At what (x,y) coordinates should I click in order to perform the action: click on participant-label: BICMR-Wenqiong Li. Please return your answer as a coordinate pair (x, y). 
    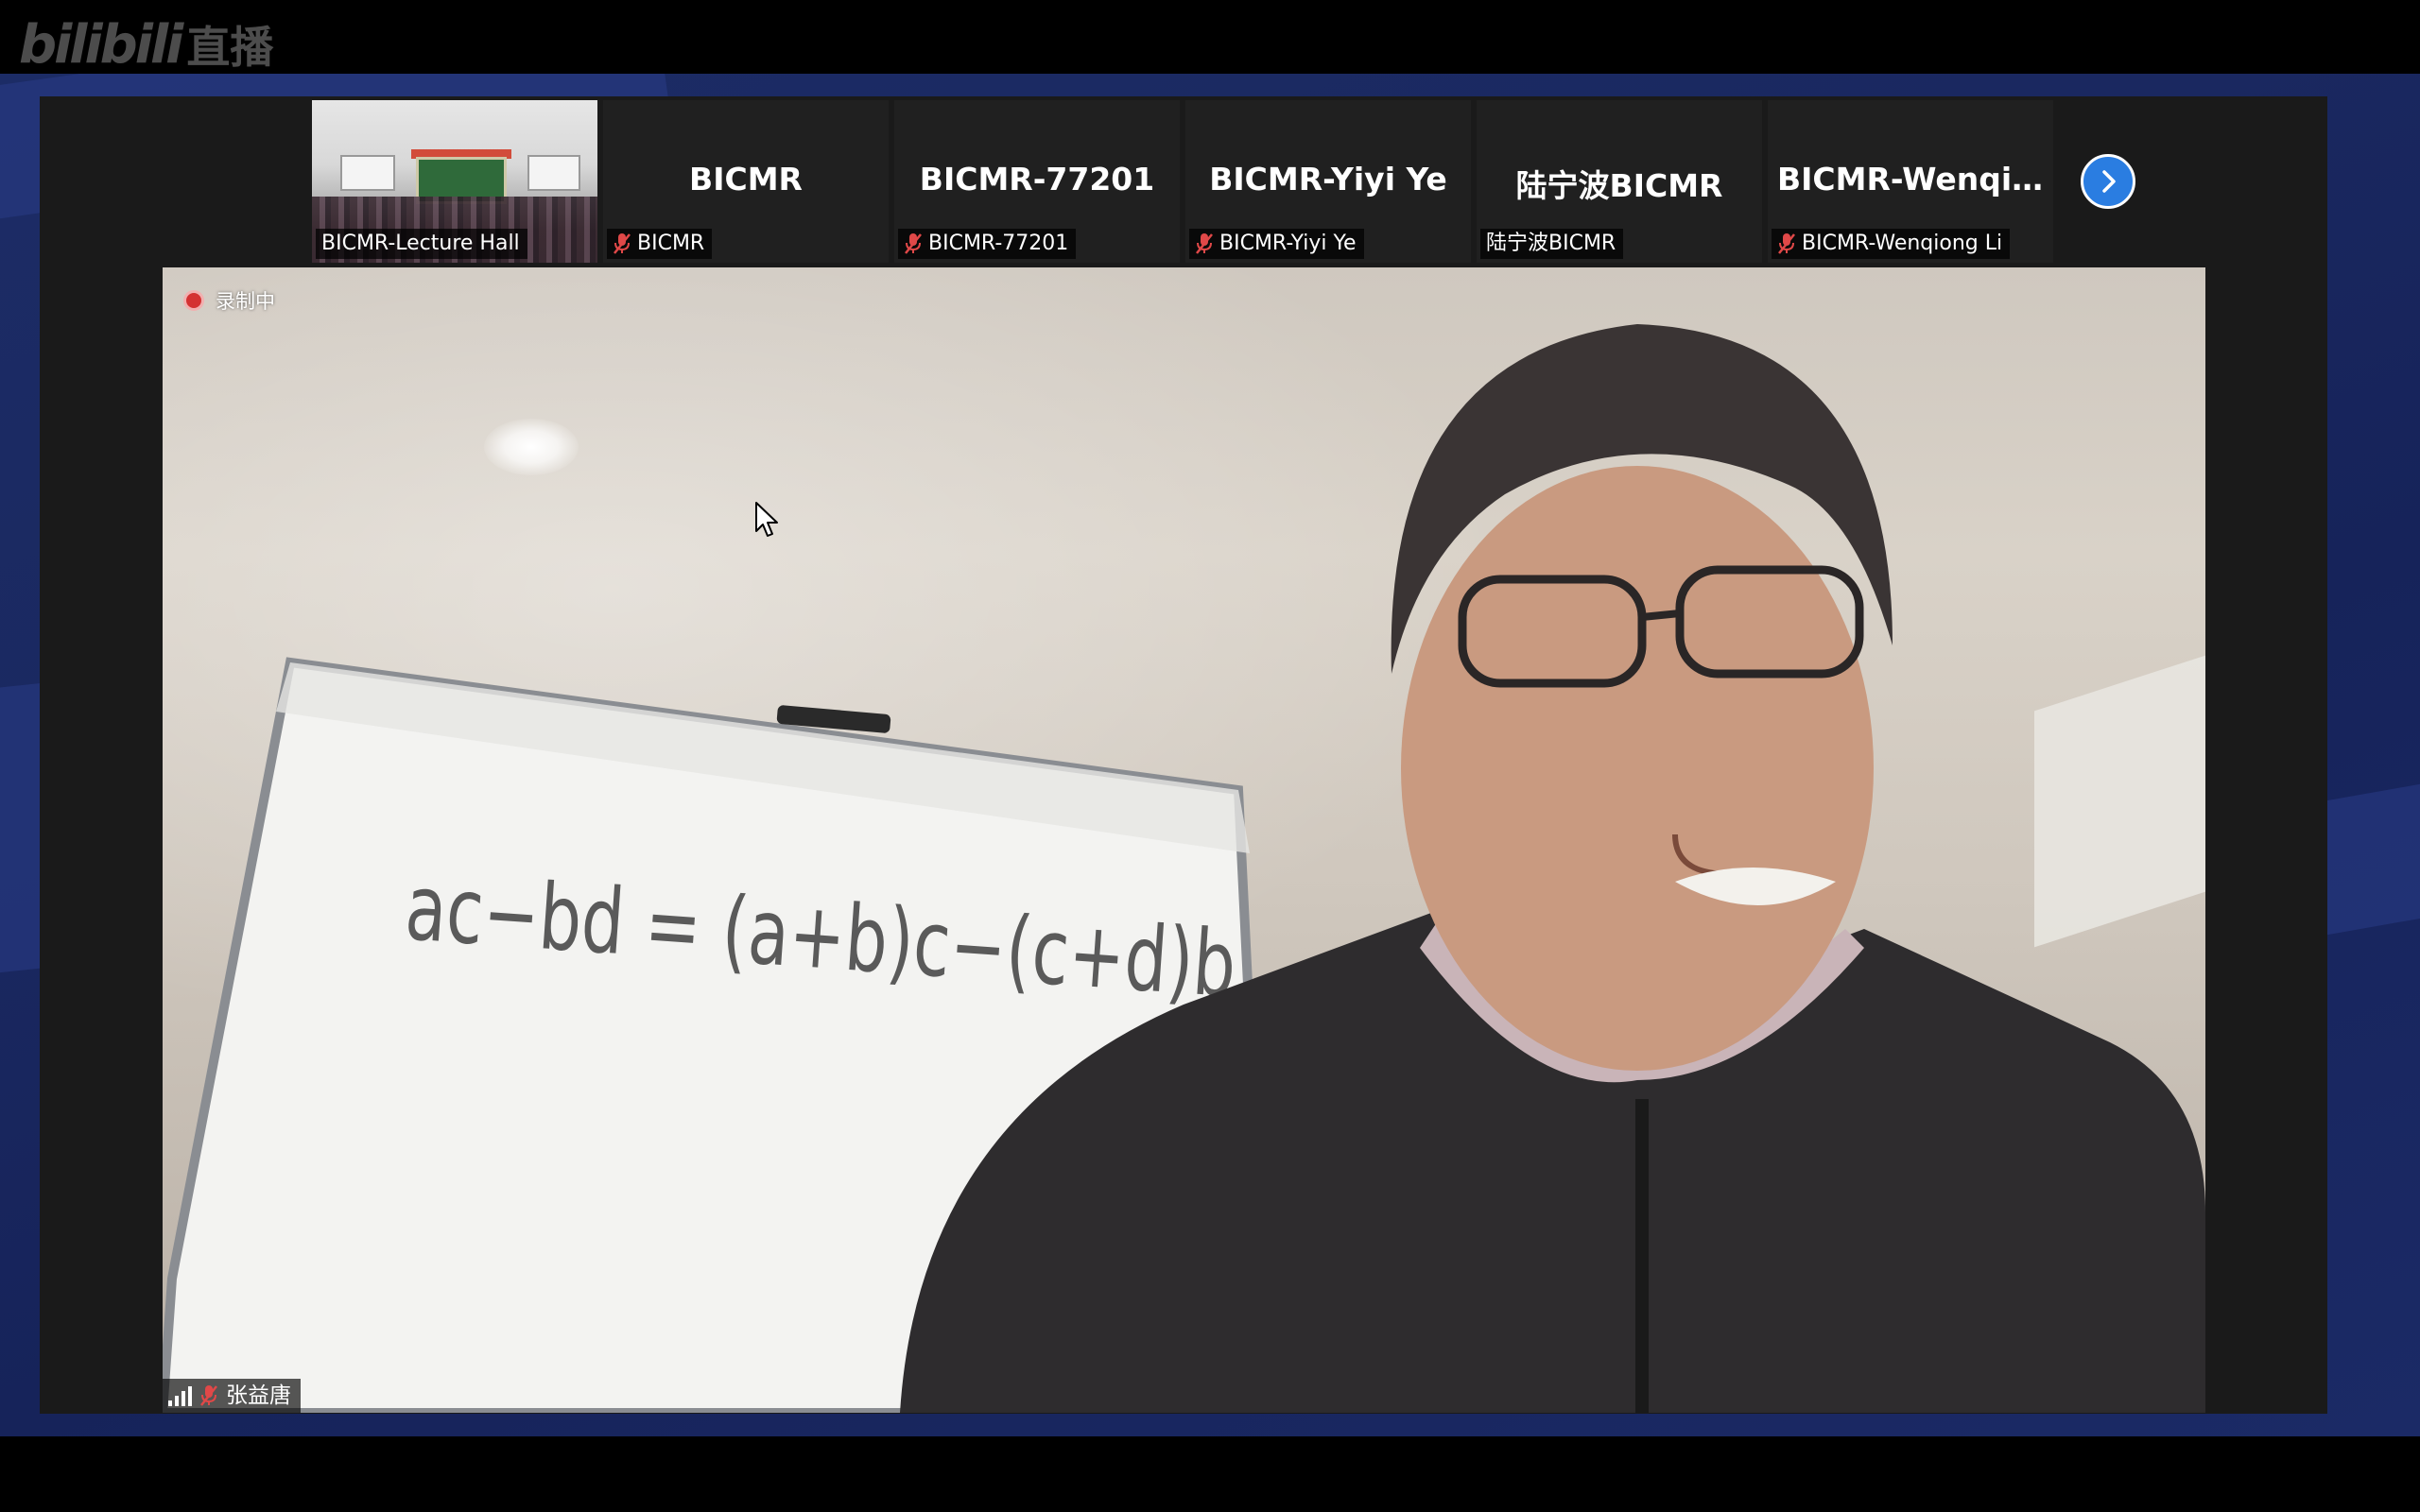
    Looking at the image, I should click on (1891, 244).